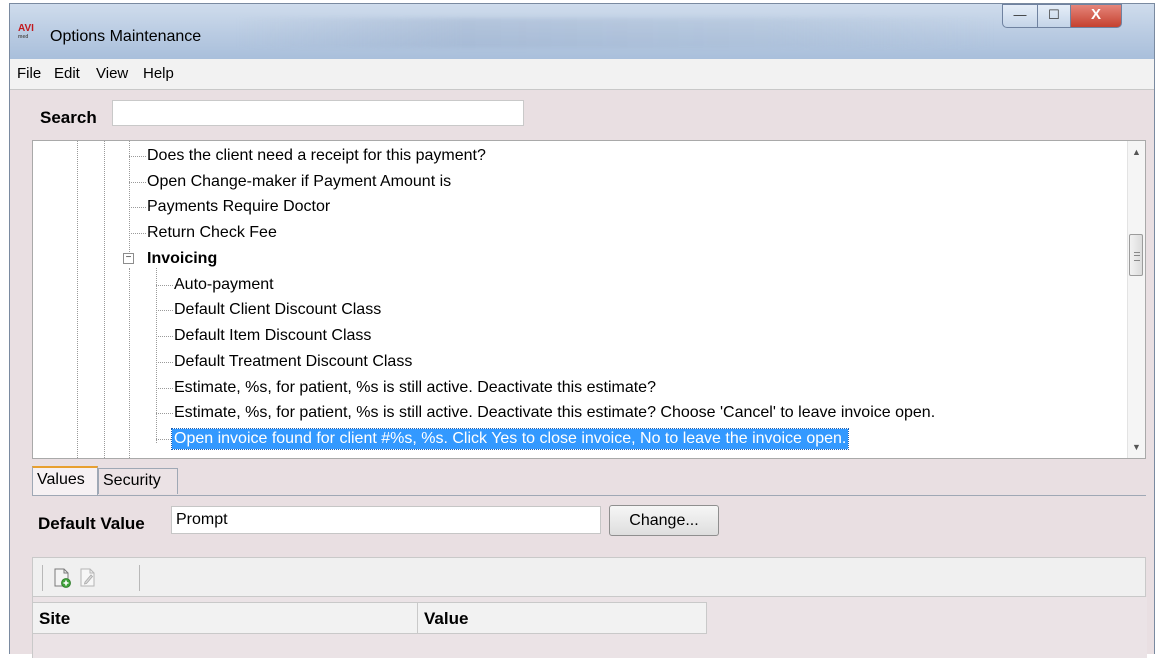 The width and height of the screenshot is (1164, 658). Describe the element at coordinates (126, 36) in the screenshot. I see `window-title: Options Maintenance` at that location.